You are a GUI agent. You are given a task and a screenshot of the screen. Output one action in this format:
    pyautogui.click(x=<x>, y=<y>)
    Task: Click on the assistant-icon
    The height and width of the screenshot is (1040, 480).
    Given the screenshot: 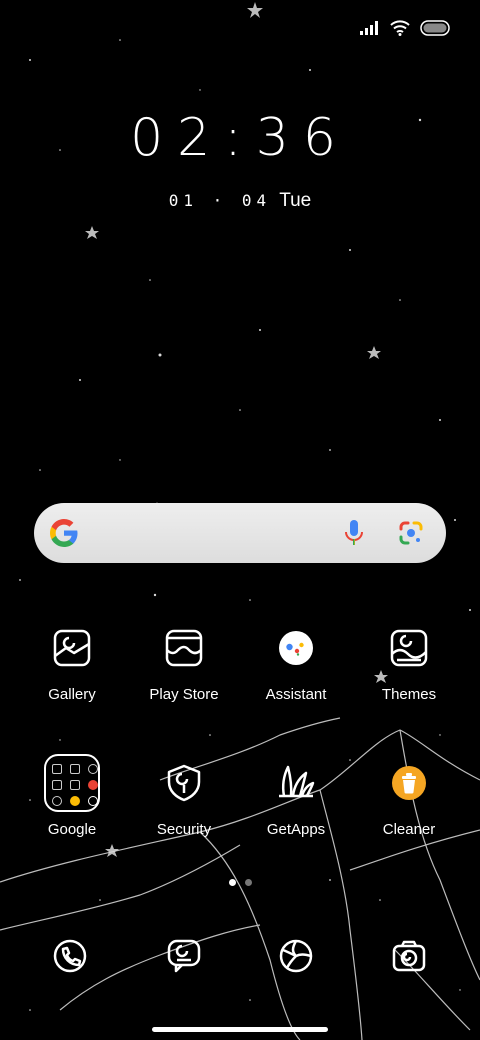 What is the action you would take?
    pyautogui.click(x=296, y=648)
    